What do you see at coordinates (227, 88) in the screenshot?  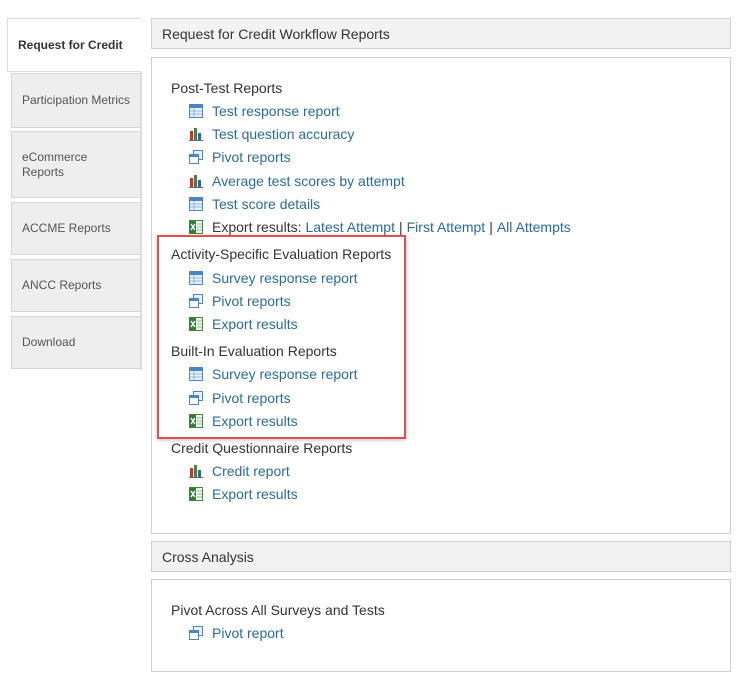 I see `section-title-post-test: Post-Test Reports` at bounding box center [227, 88].